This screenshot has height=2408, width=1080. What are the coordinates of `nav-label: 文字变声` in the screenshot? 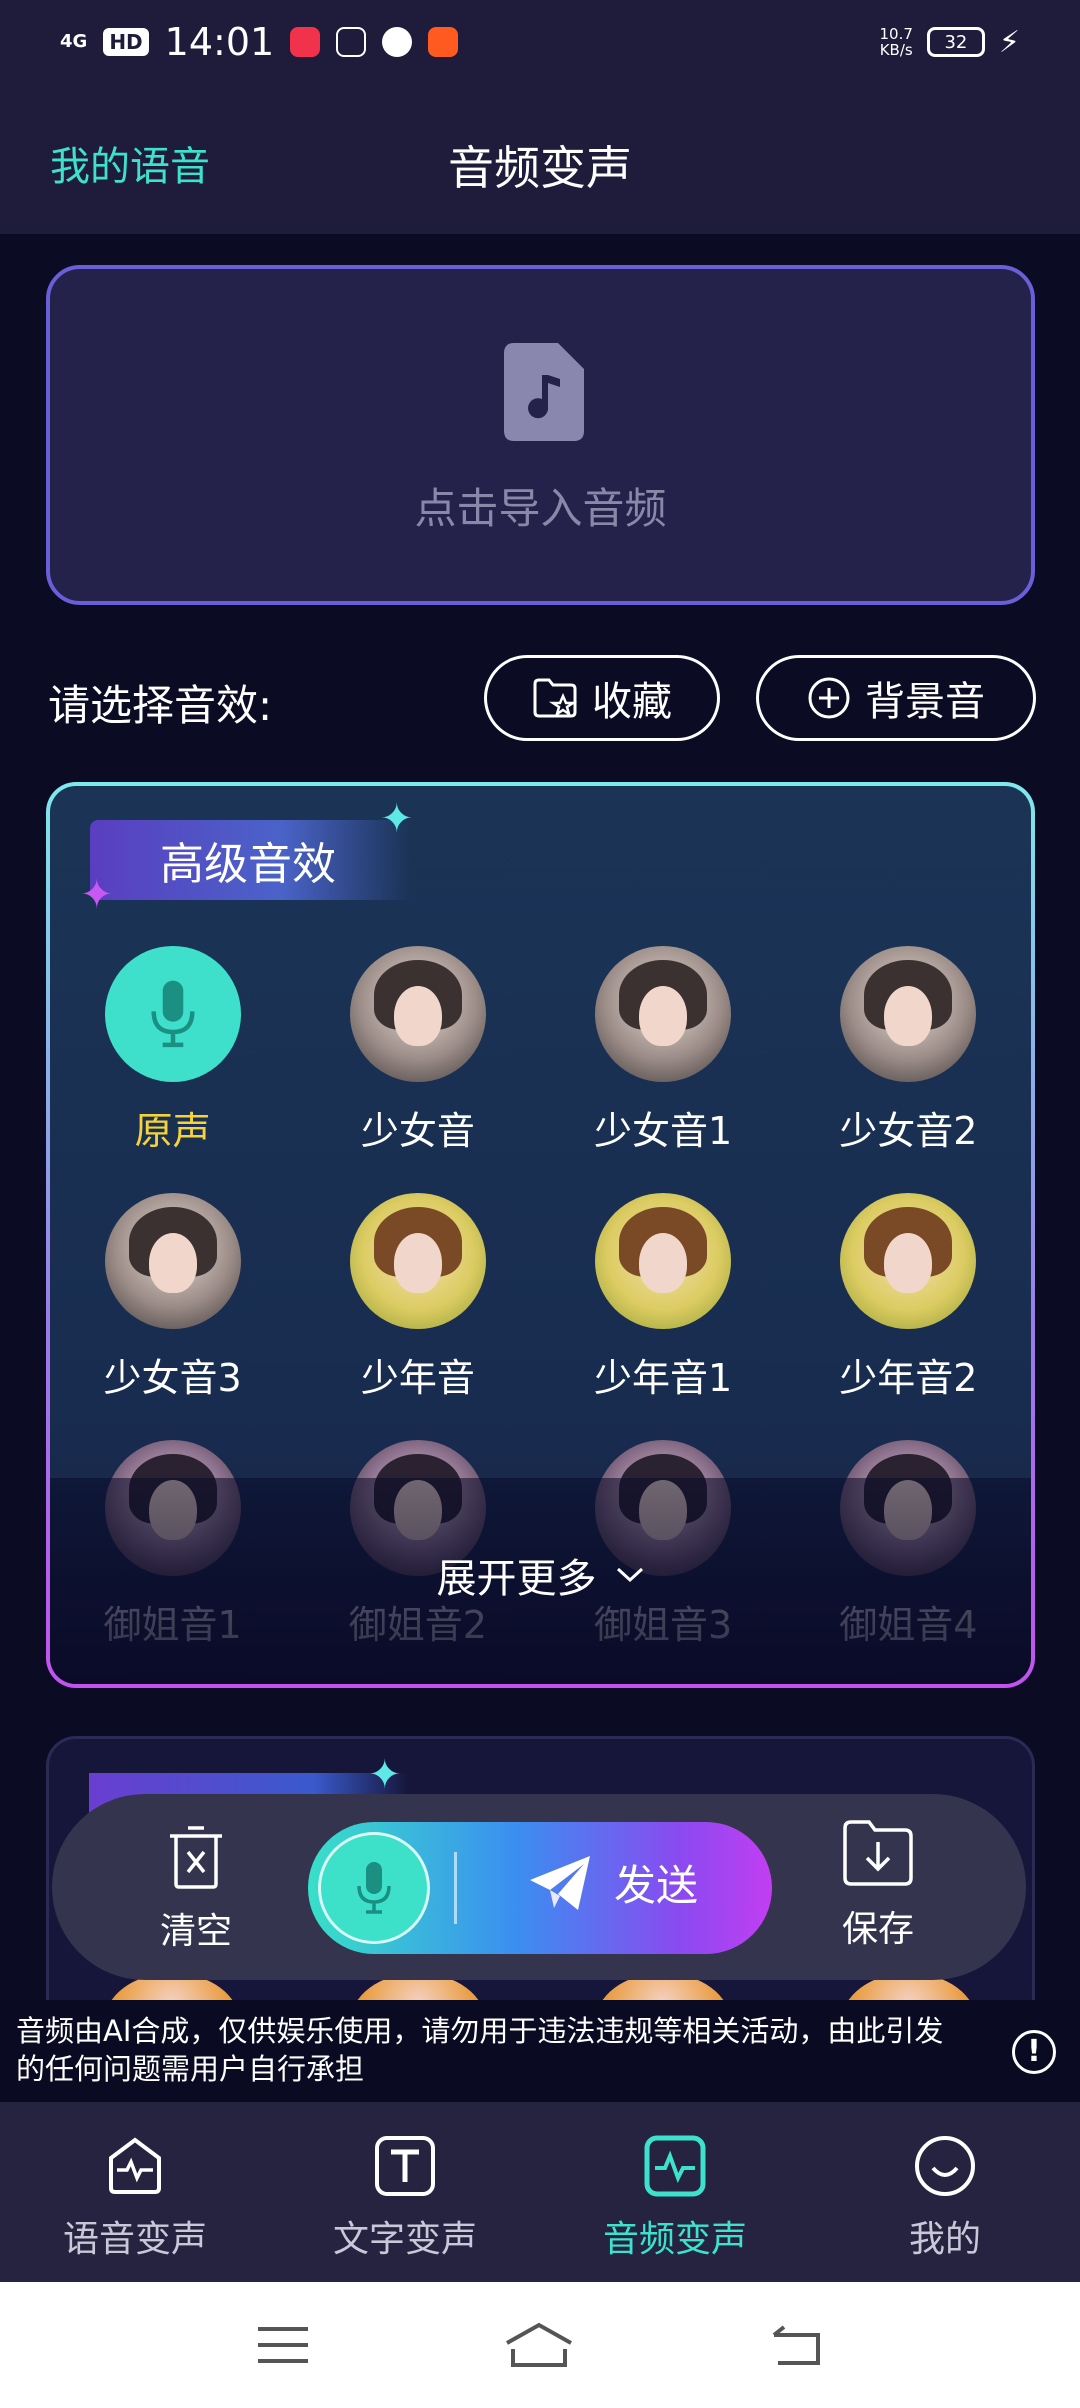 It's located at (404, 2239).